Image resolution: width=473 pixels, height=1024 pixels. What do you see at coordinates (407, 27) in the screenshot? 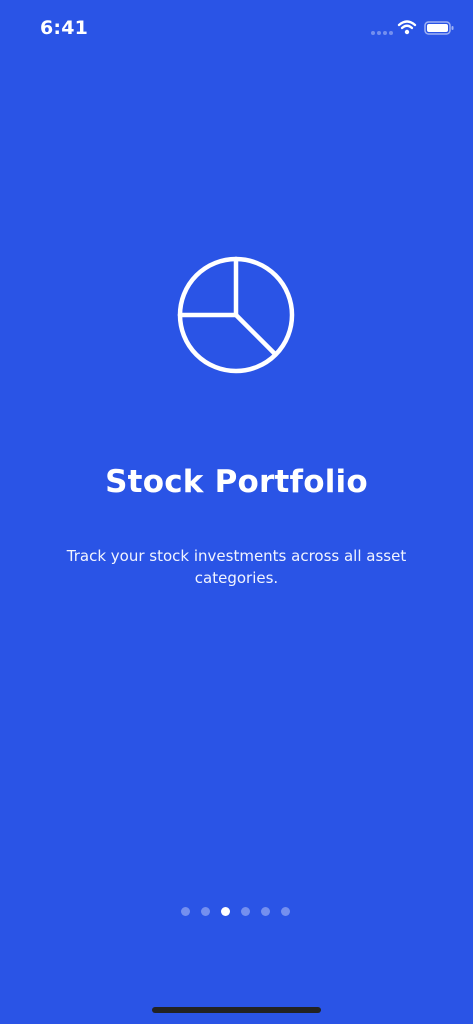
I see `wifi-icon` at bounding box center [407, 27].